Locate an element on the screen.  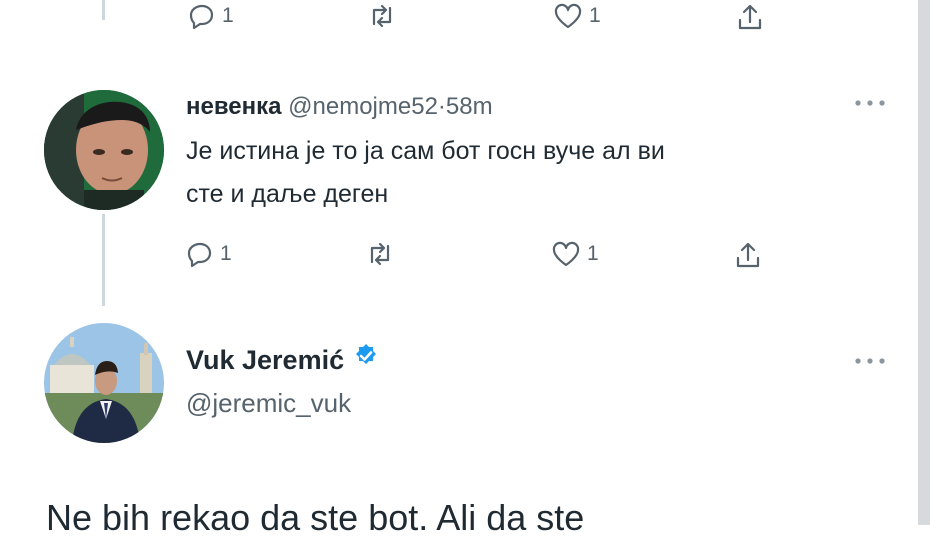
scrollbar-track is located at coordinates (924, 262).